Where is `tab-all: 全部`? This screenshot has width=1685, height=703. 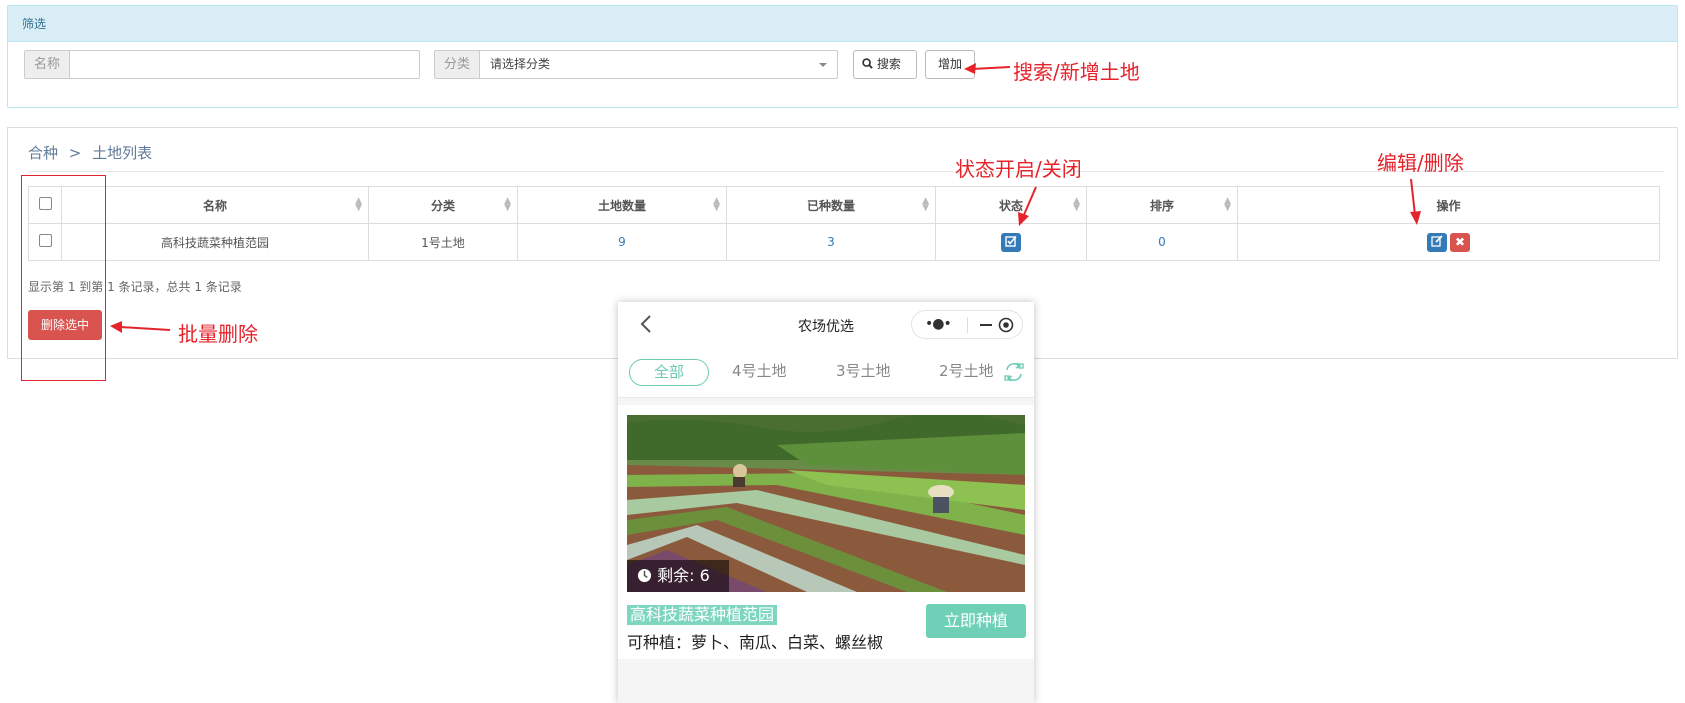 tab-all: 全部 is located at coordinates (669, 372).